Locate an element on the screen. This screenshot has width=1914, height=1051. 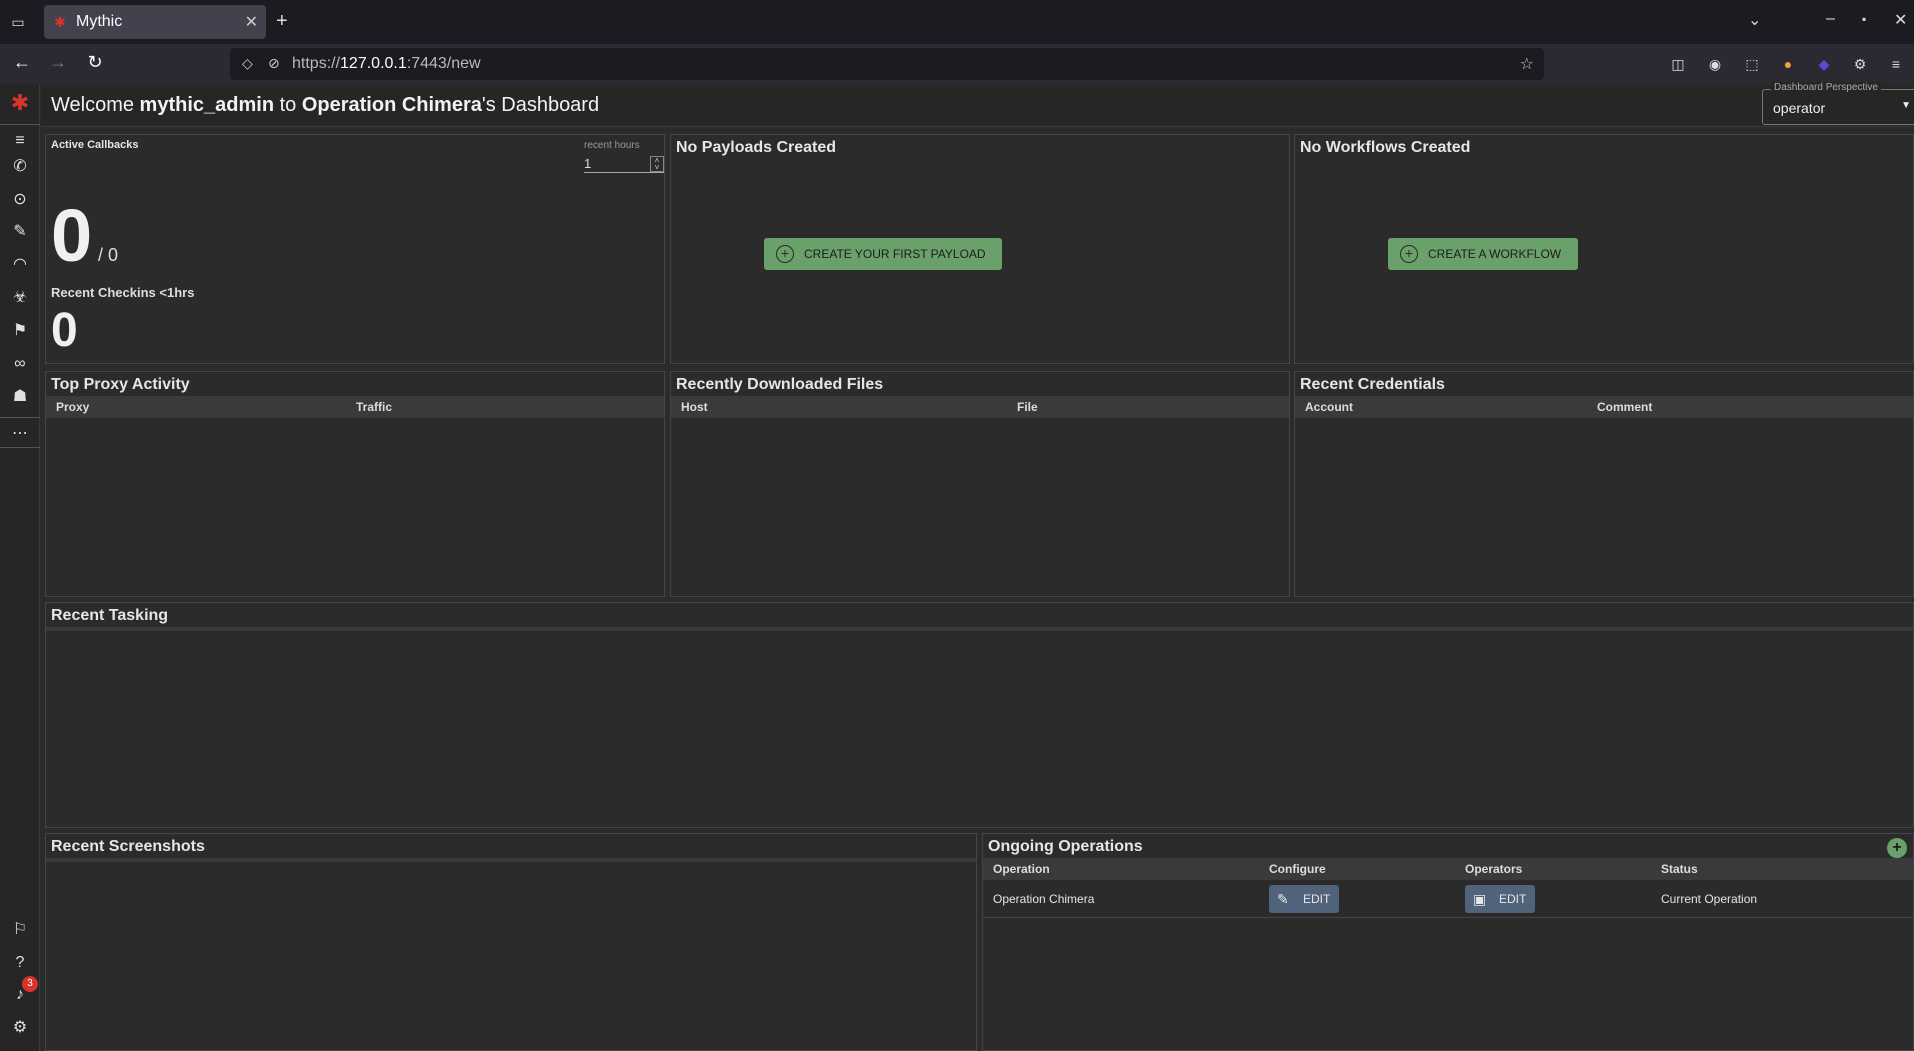
notifications-badge: 3 is located at coordinates (30, 984).